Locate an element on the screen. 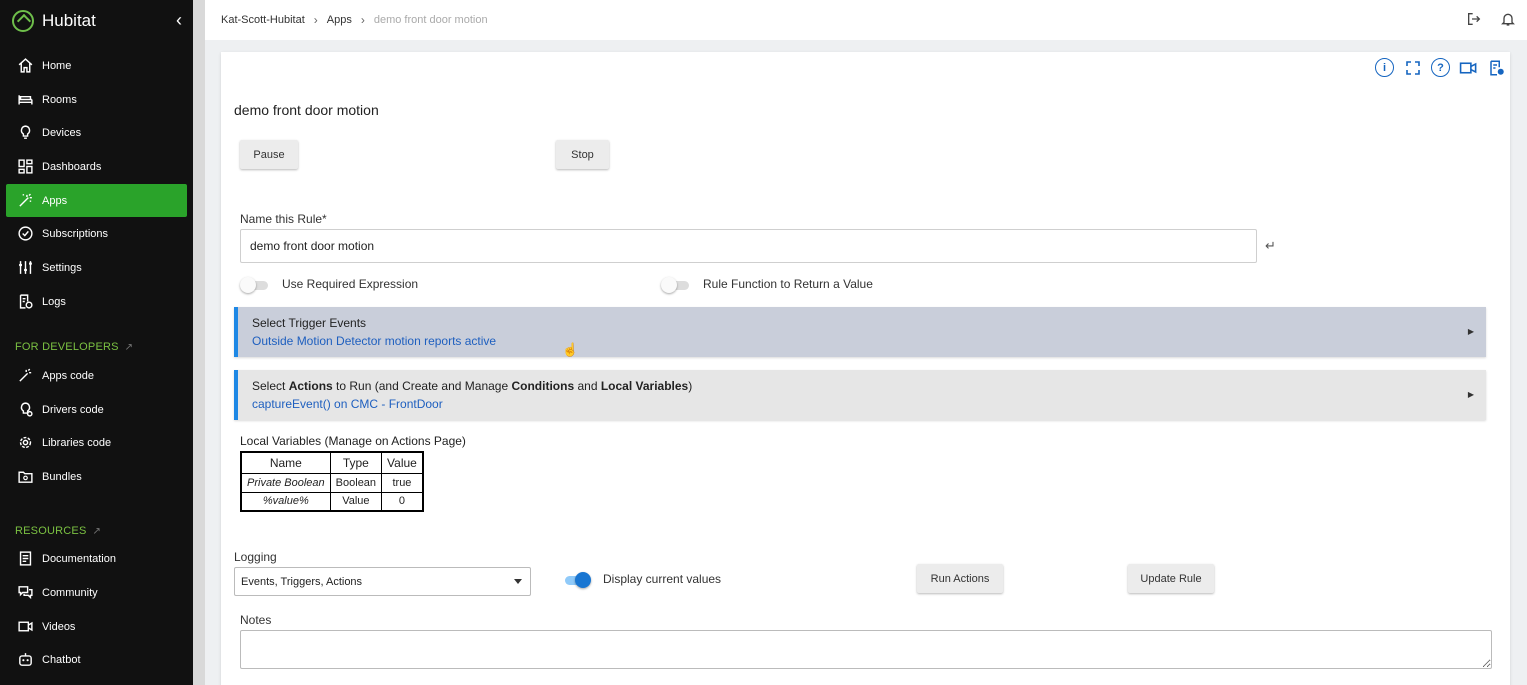 Image resolution: width=1527 pixels, height=685 pixels. sidebar-item-documentation: Documentation is located at coordinates (96, 558).